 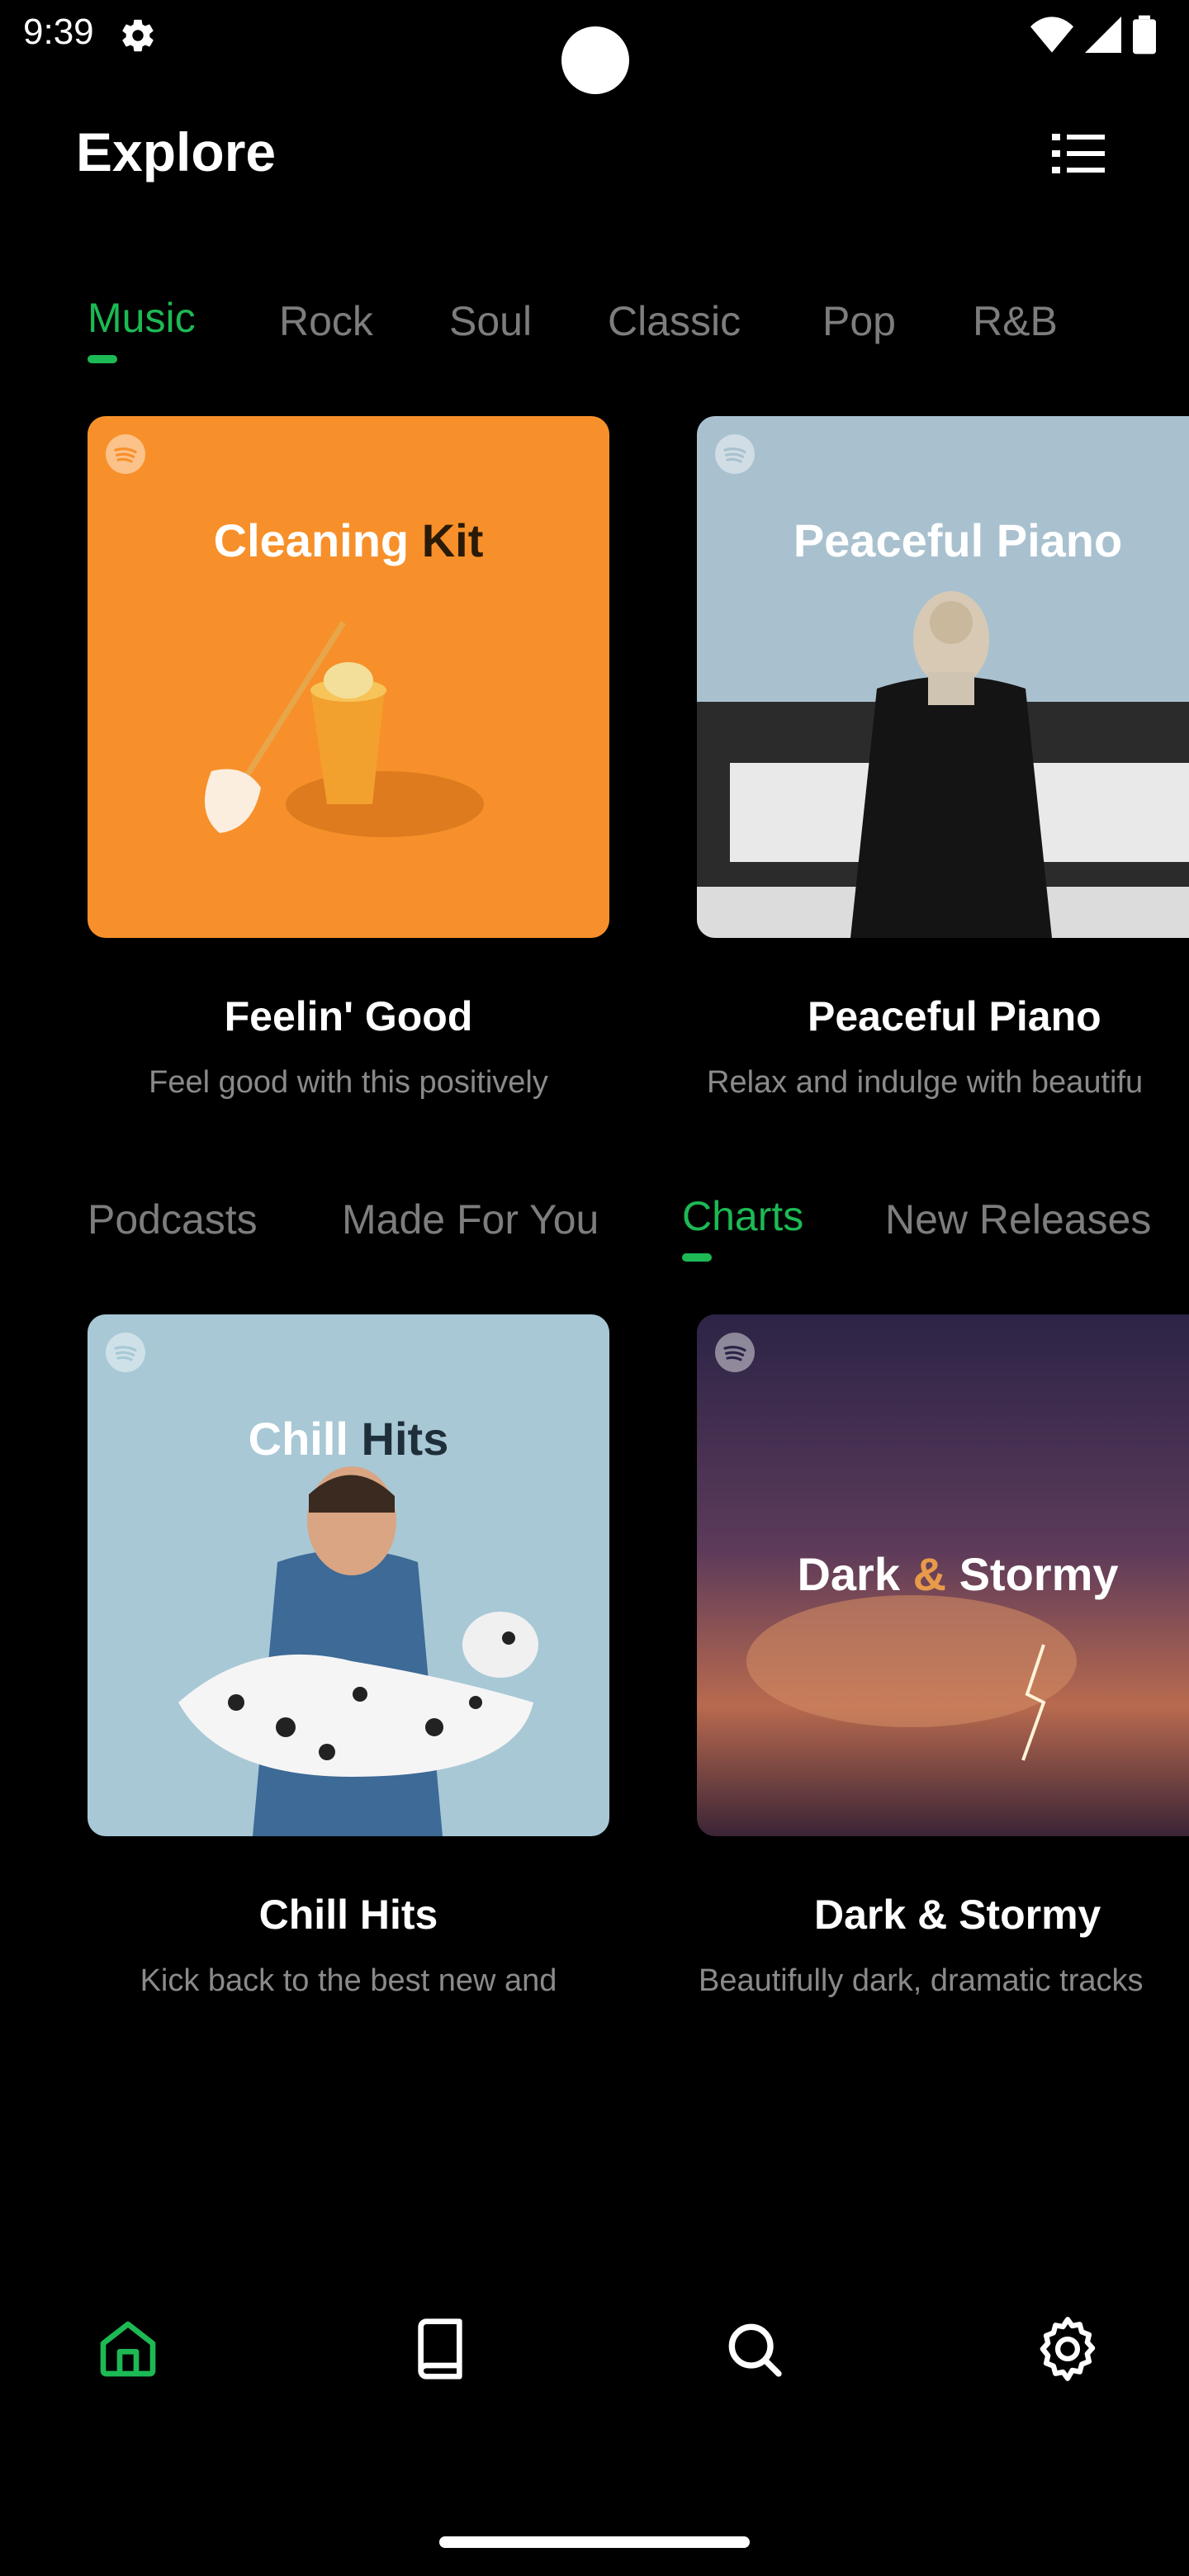 What do you see at coordinates (348, 1980) in the screenshot?
I see `card-subtitle: Kick back to the best new and` at bounding box center [348, 1980].